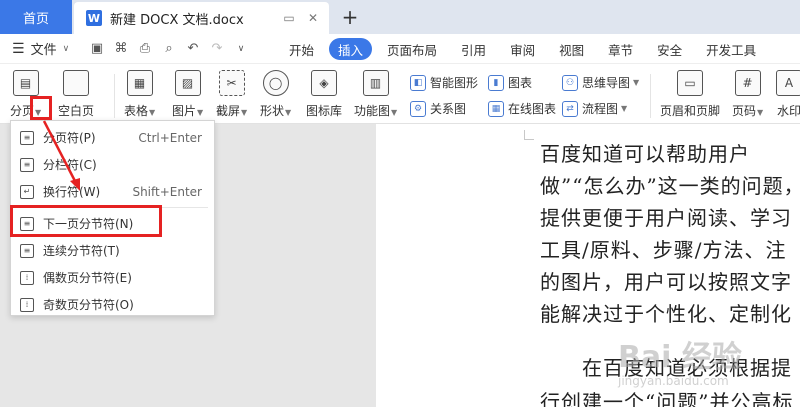  Describe the element at coordinates (418, 82) in the screenshot. I see `smart-graphic-icon: ◧` at that location.